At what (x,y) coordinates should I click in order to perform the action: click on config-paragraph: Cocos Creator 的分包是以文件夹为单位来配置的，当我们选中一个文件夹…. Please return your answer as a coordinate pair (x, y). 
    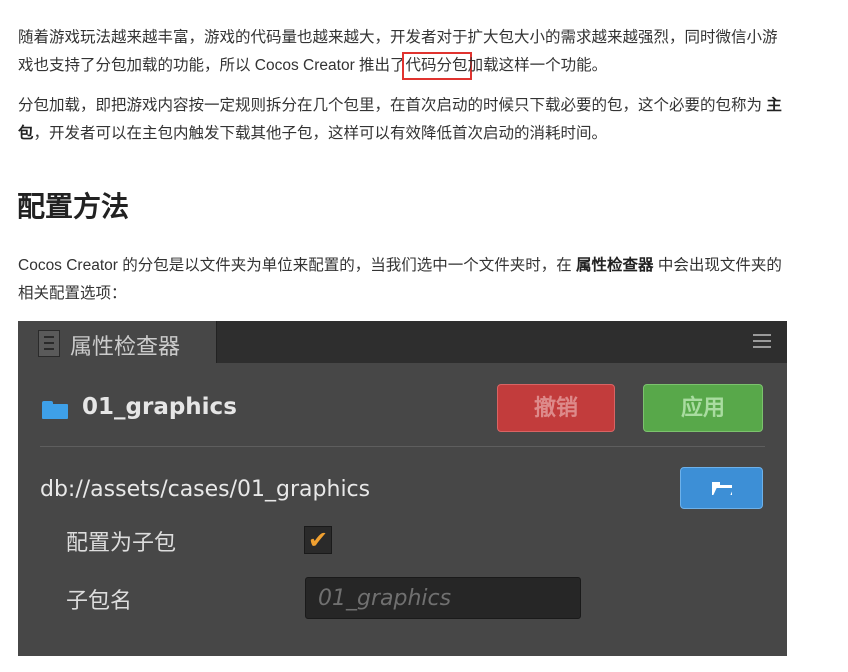
    Looking at the image, I should click on (403, 280).